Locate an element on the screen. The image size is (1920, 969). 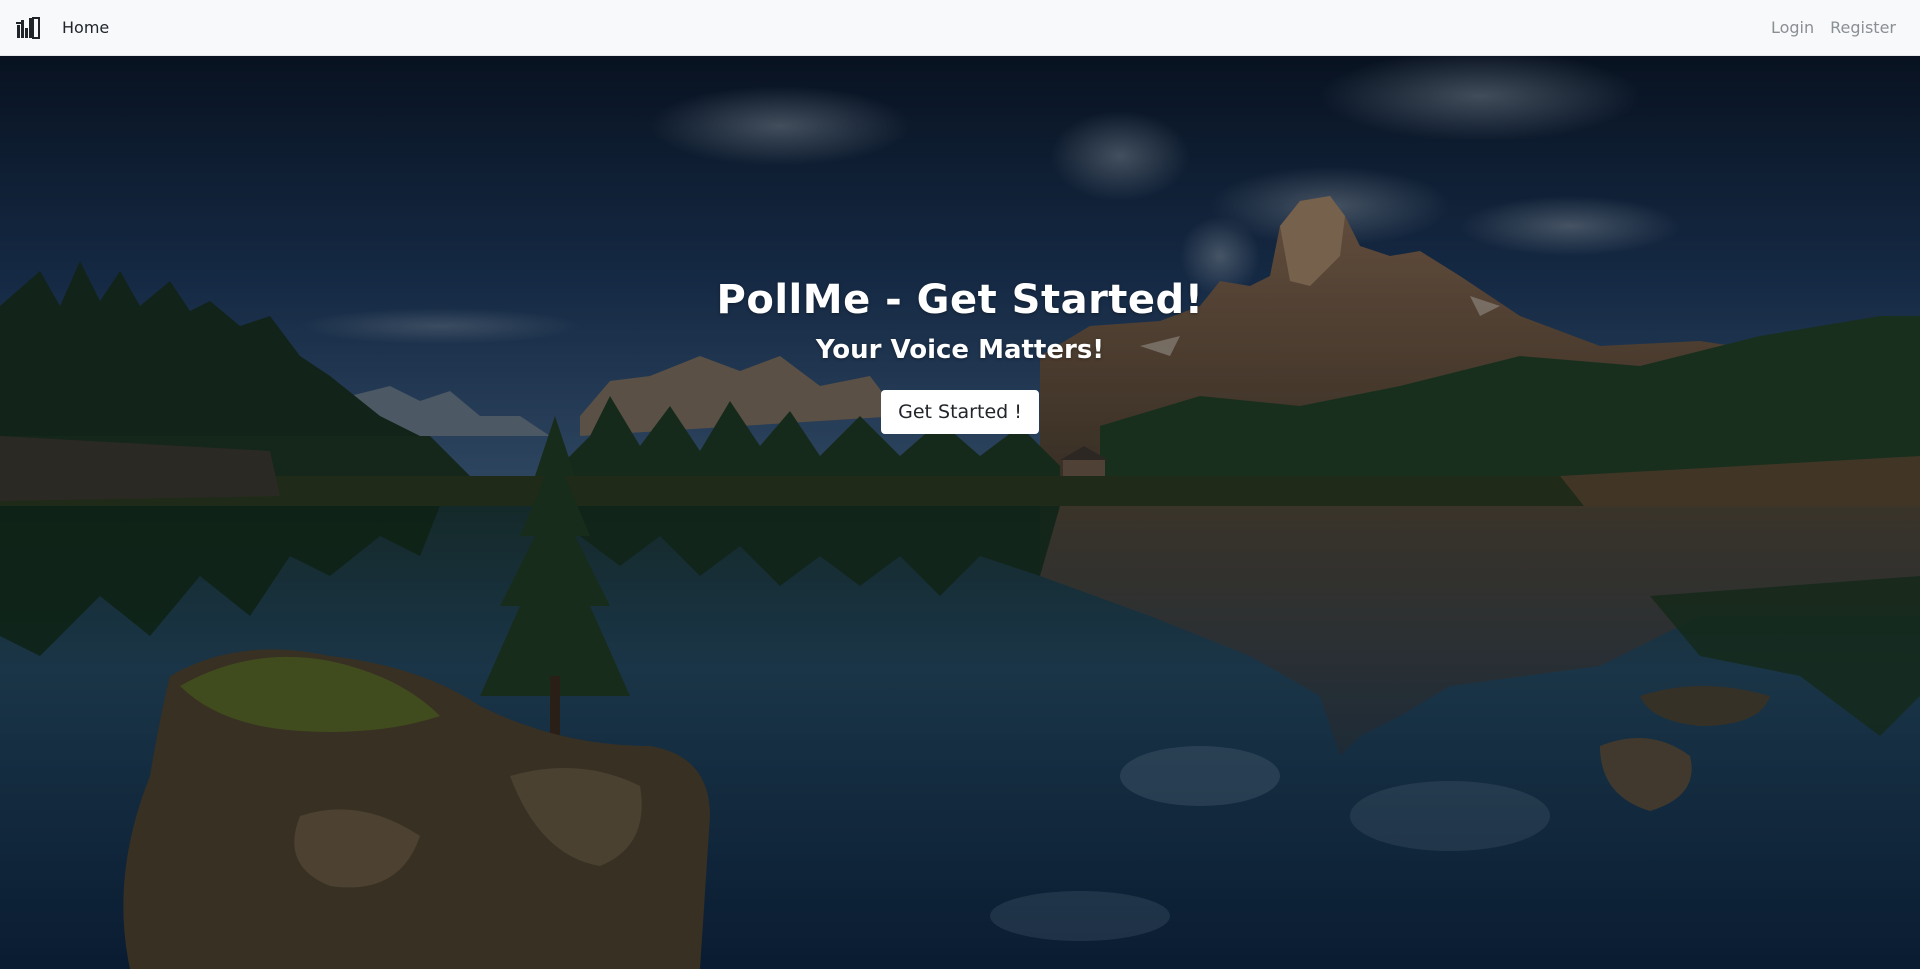
brand-logo-icon is located at coordinates (28, 28).